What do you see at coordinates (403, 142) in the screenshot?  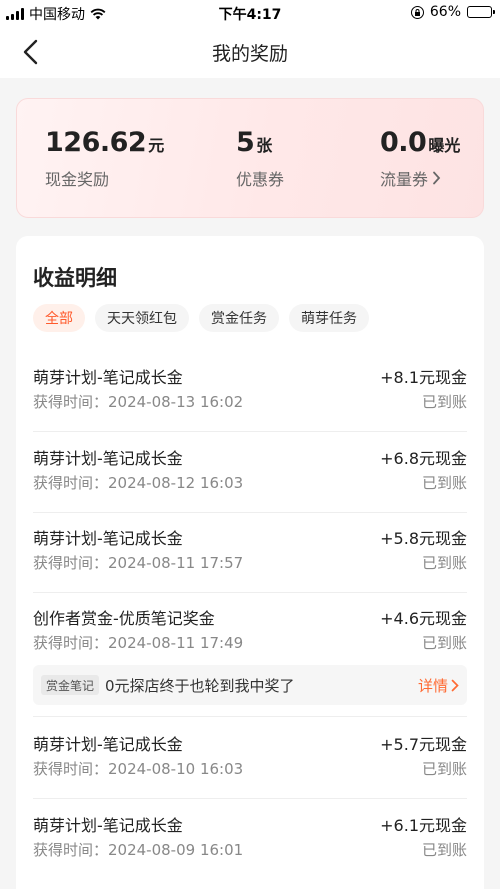 I see `traffic-value: 0.0` at bounding box center [403, 142].